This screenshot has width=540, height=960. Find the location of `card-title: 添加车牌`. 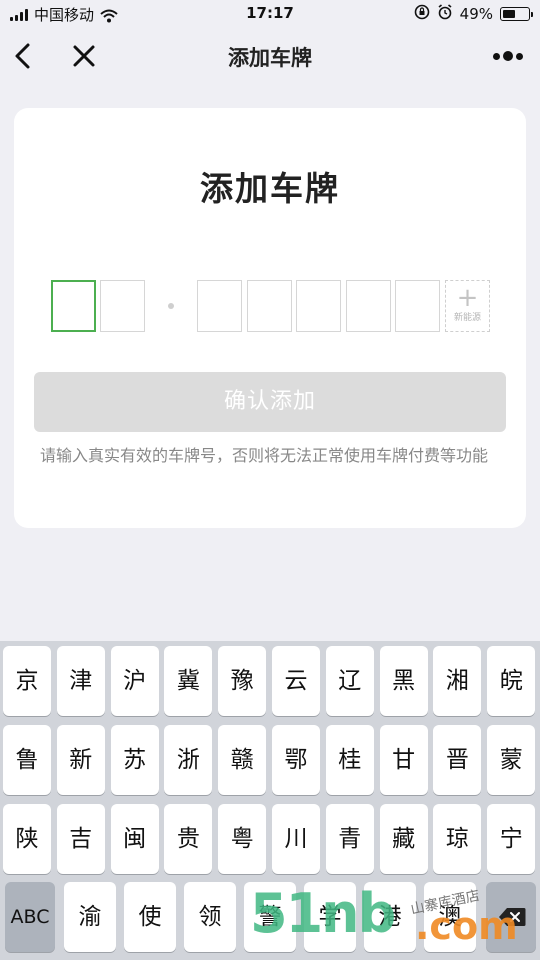

card-title: 添加车牌 is located at coordinates (270, 188).